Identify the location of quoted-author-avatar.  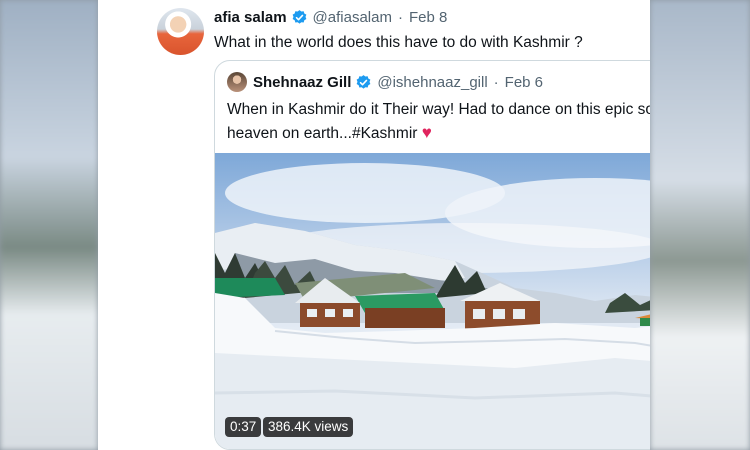
(237, 82).